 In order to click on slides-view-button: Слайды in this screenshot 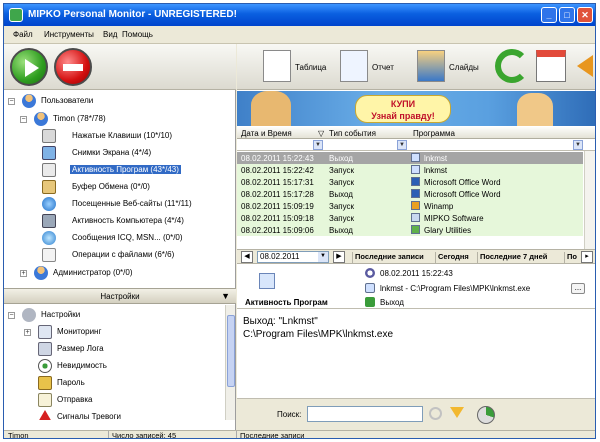, I will do `click(450, 67)`.